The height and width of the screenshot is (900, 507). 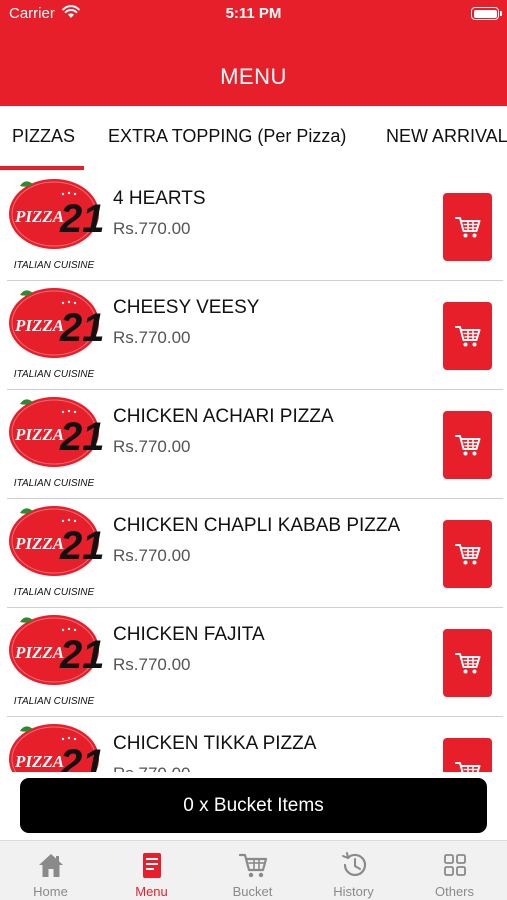 I want to click on nav-bucket: Bucket, so click(x=252, y=870).